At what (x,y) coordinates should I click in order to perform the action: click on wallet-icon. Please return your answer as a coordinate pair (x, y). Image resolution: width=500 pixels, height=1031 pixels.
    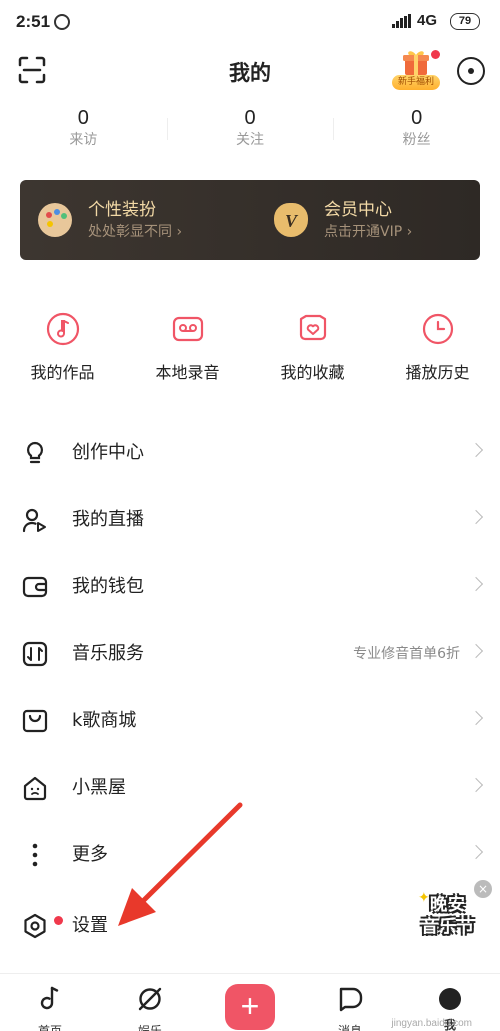
    Looking at the image, I should click on (35, 587).